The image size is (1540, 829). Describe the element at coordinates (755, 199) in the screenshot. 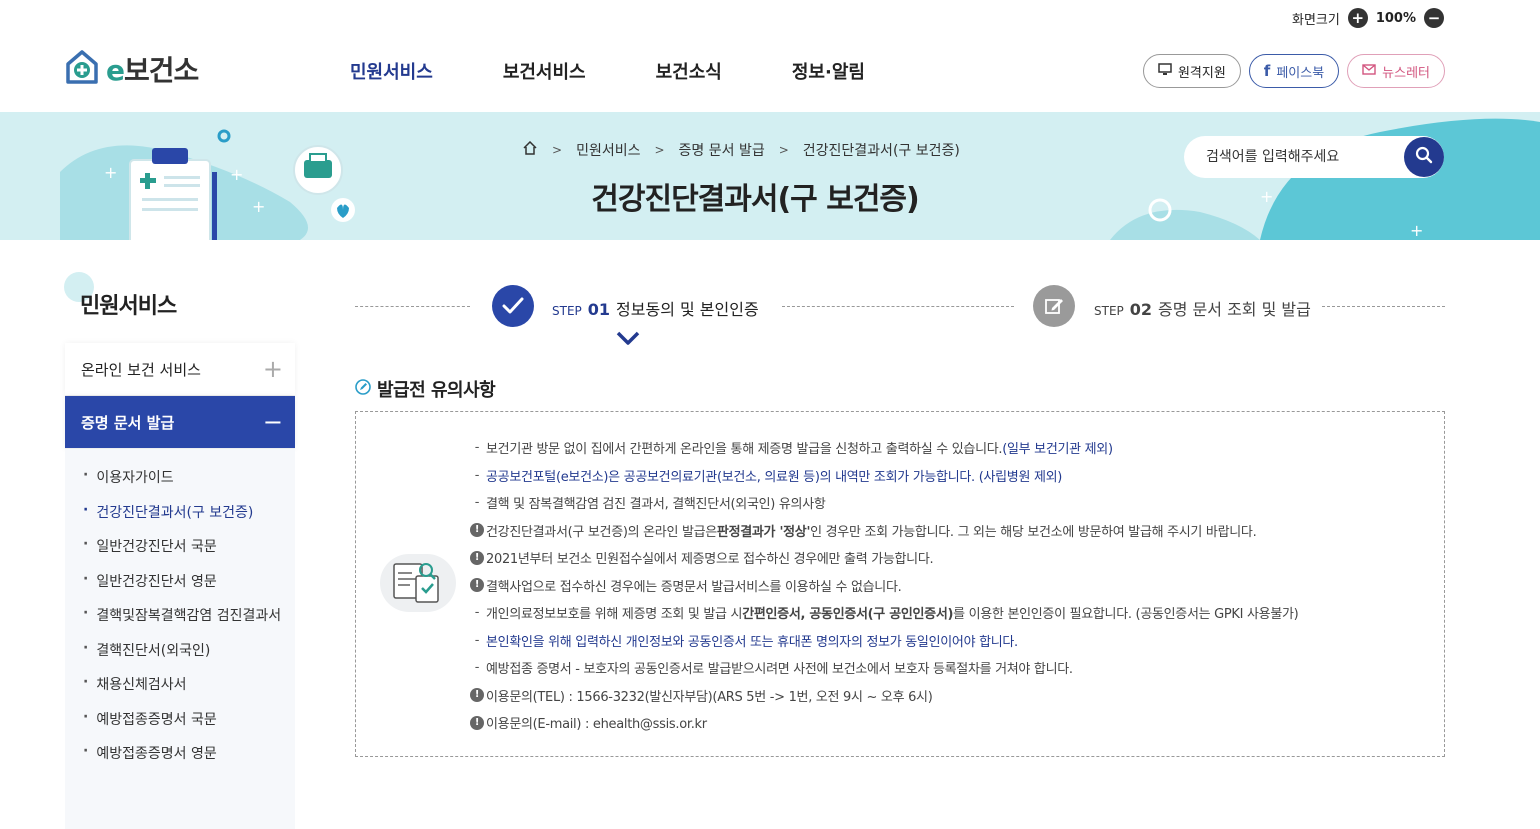

I see `page-title: 건강진단결과서(구 보건증)` at that location.